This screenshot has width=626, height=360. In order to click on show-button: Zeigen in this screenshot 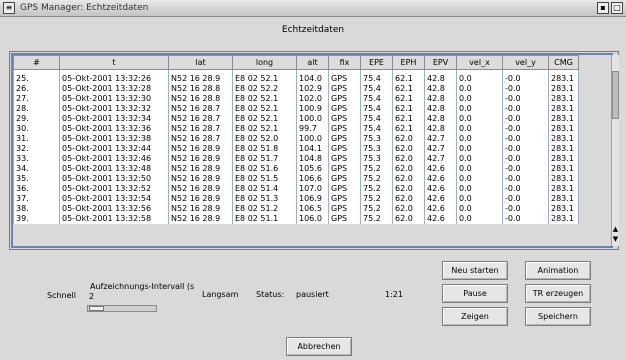, I will do `click(475, 316)`.